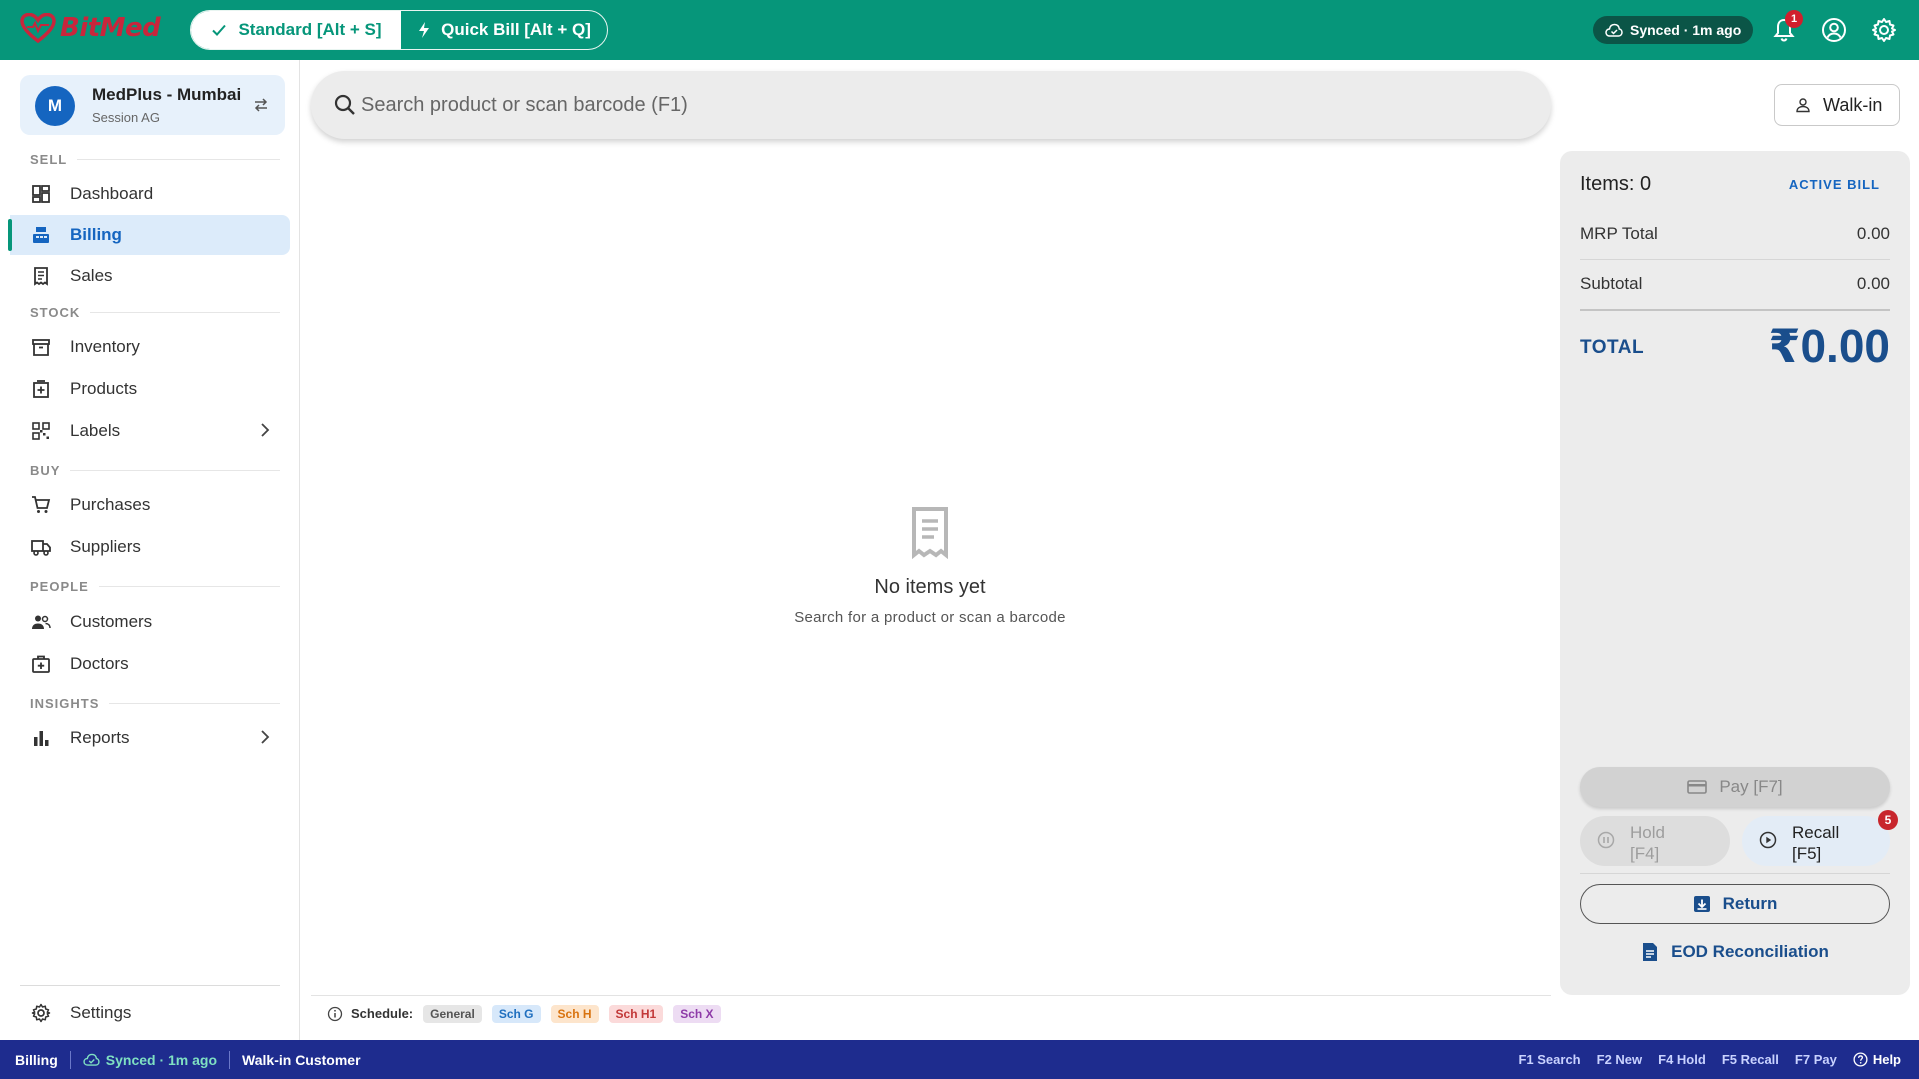  What do you see at coordinates (41, 664) in the screenshot?
I see `medical-bag-icon` at bounding box center [41, 664].